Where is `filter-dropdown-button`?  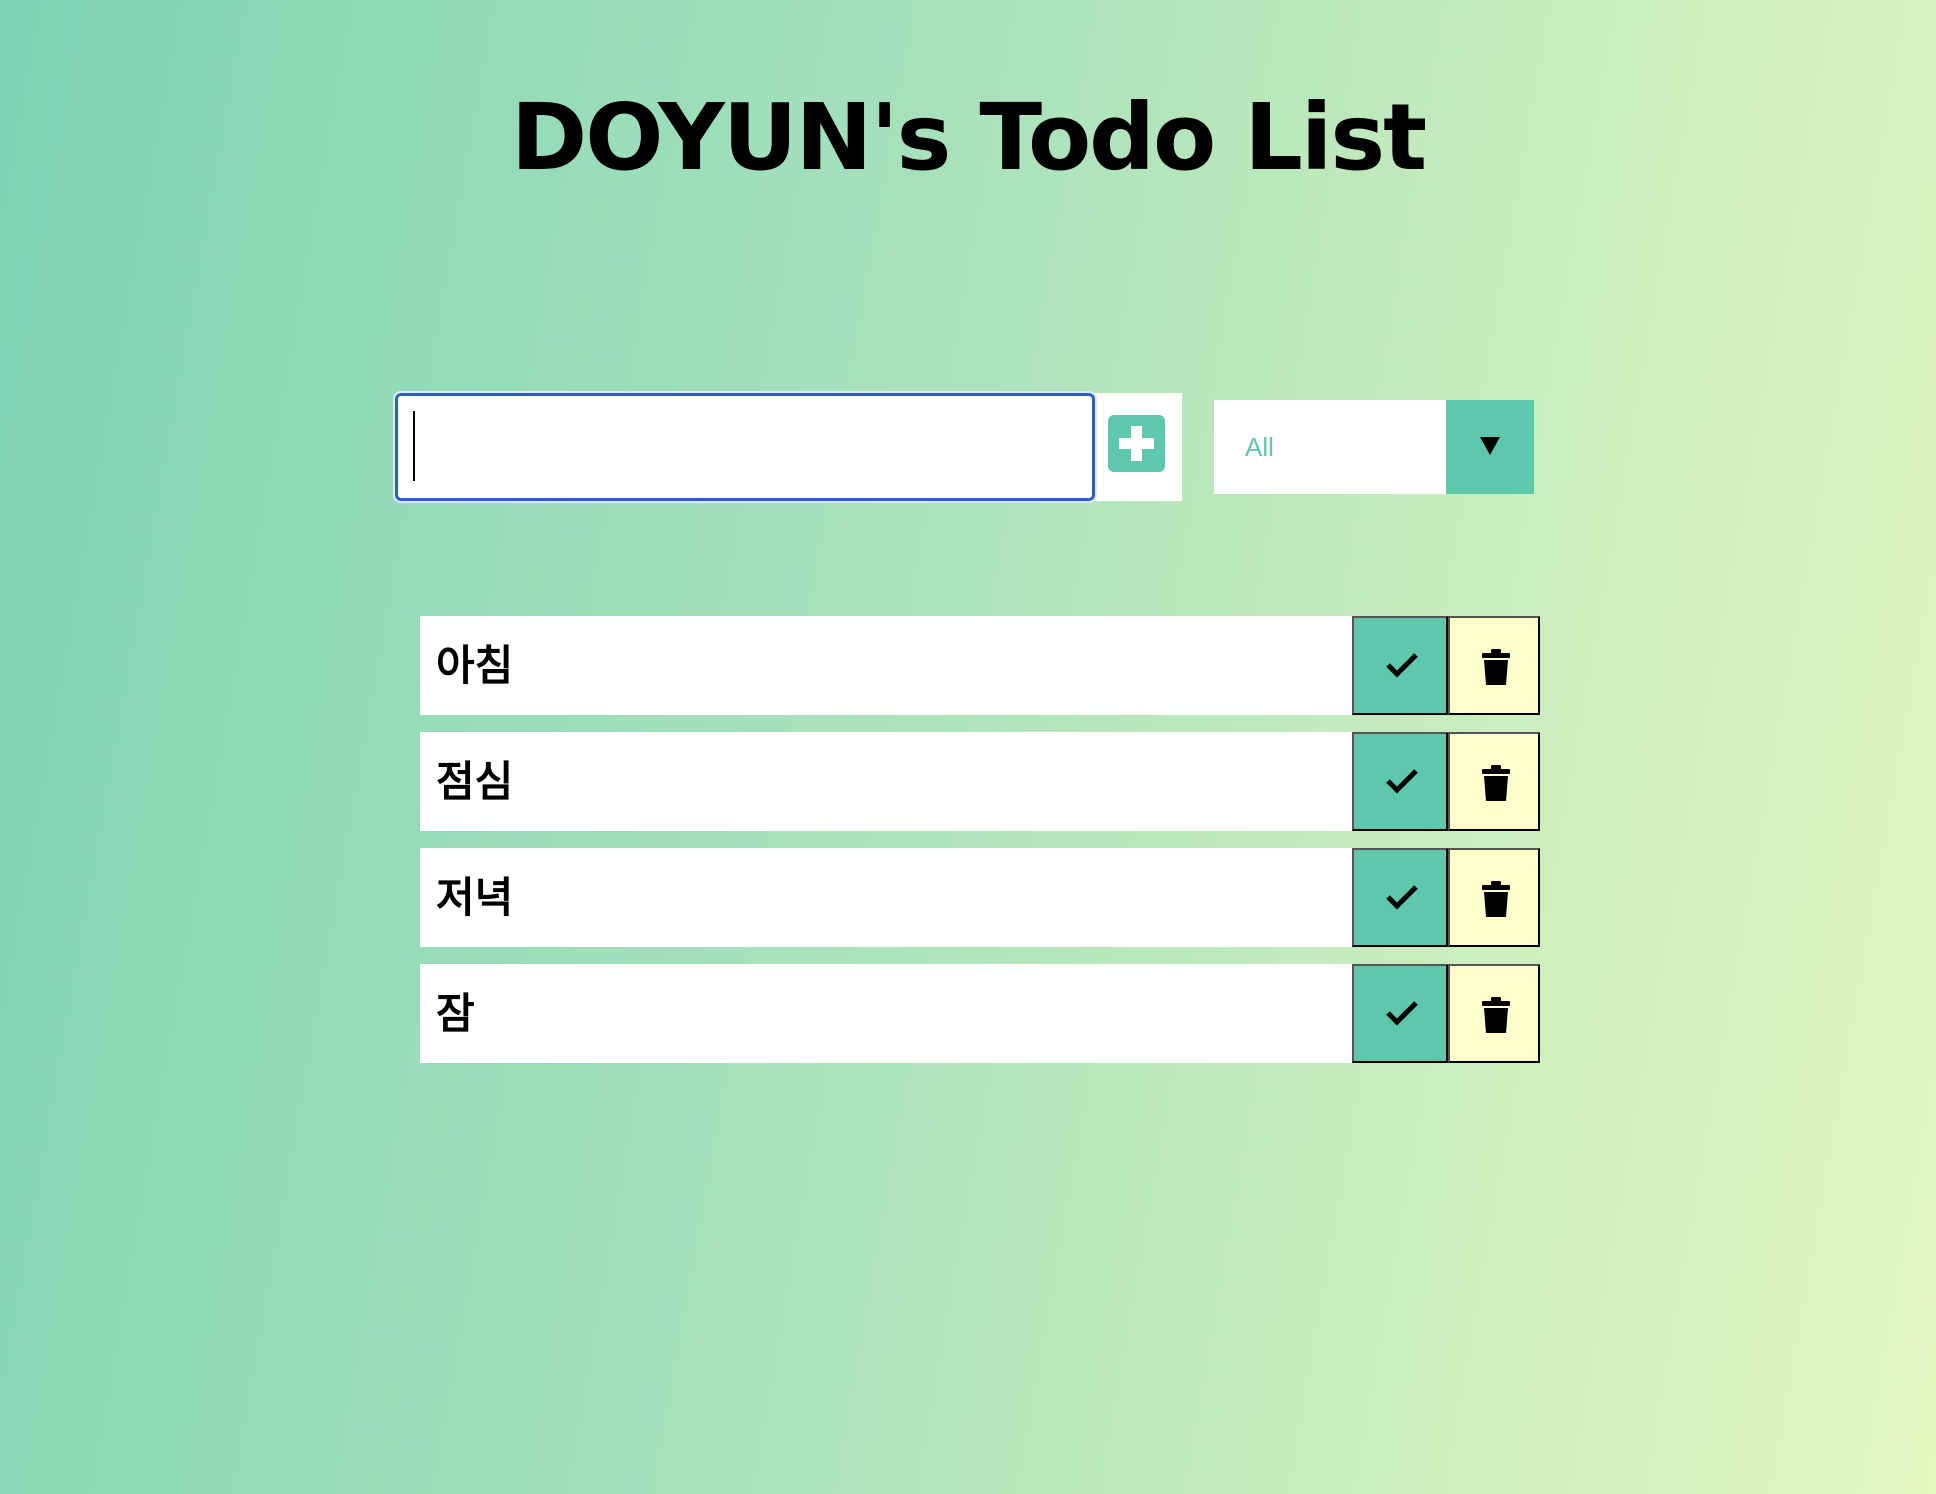
filter-dropdown-button is located at coordinates (1490, 447).